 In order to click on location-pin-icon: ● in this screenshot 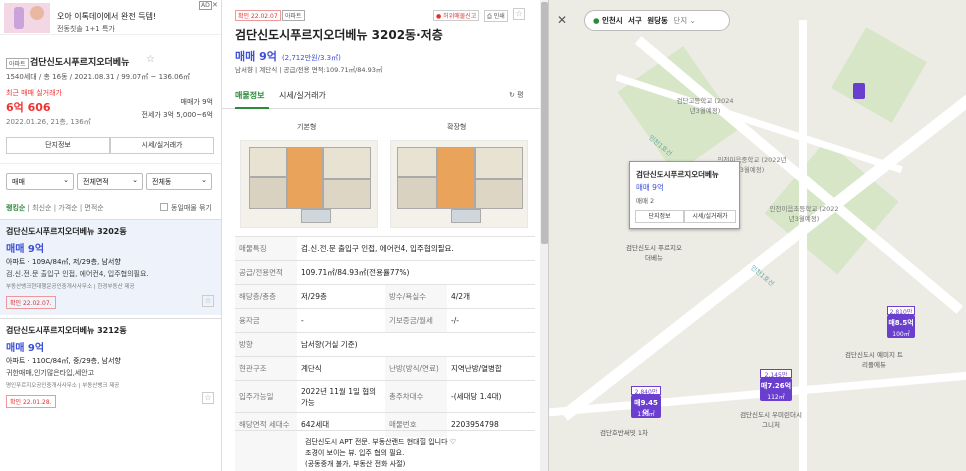, I will do `click(596, 20)`.